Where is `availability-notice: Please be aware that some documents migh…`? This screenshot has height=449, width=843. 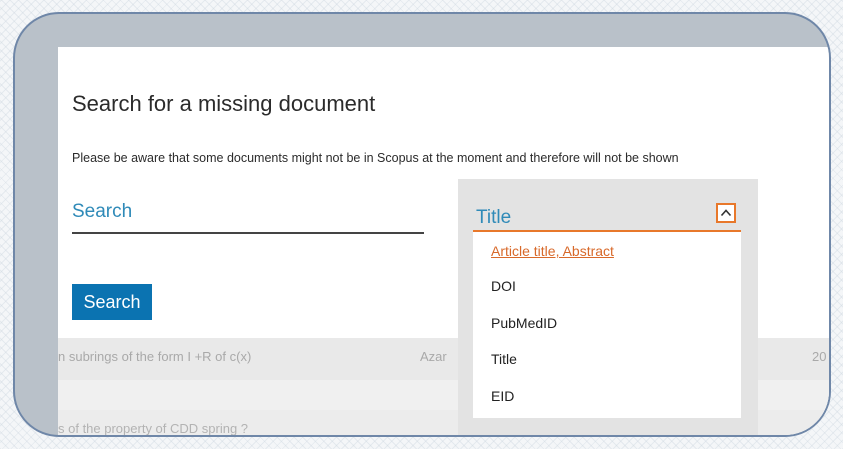 availability-notice: Please be aware that some documents migh… is located at coordinates (375, 158).